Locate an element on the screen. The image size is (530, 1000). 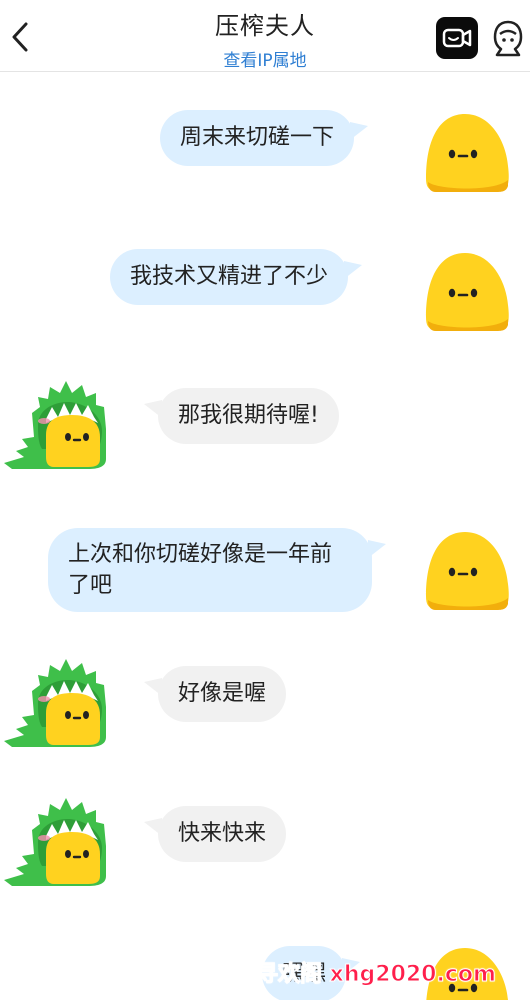
message-bubble-incoming: 快来快来 is located at coordinates (215, 834).